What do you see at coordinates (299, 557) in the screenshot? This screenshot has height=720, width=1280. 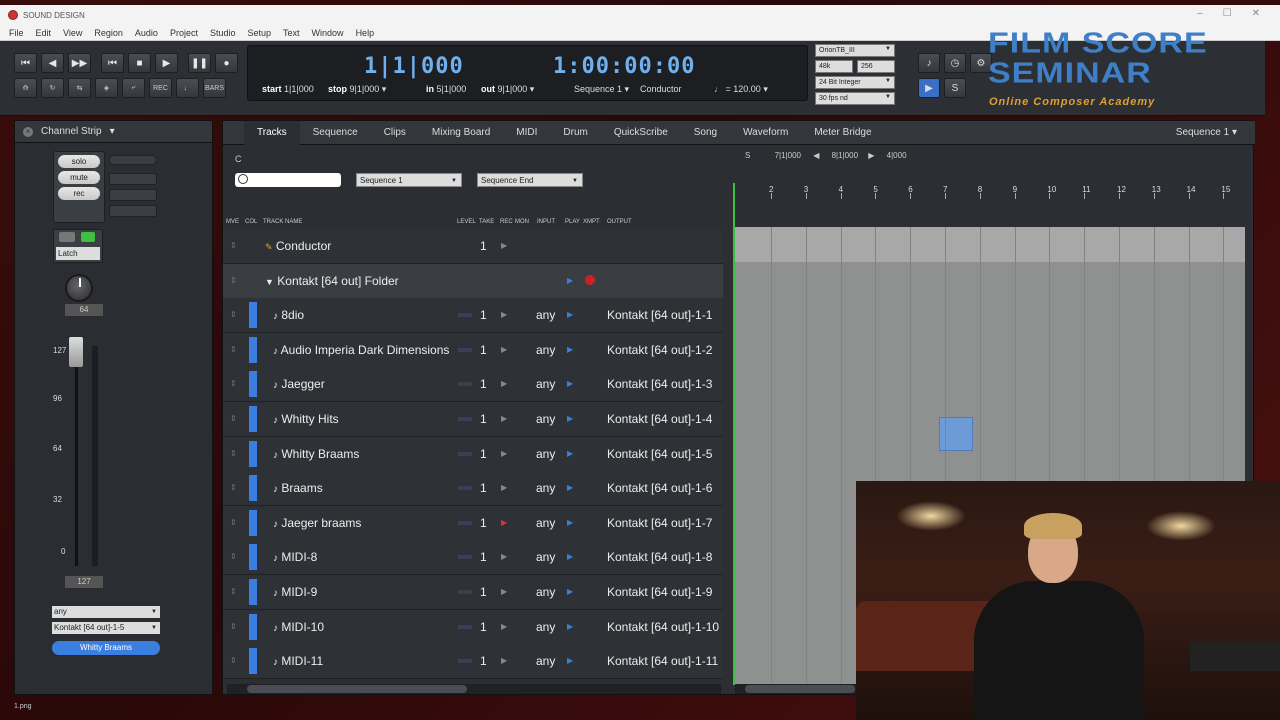 I see `track-name: MIDI-8` at bounding box center [299, 557].